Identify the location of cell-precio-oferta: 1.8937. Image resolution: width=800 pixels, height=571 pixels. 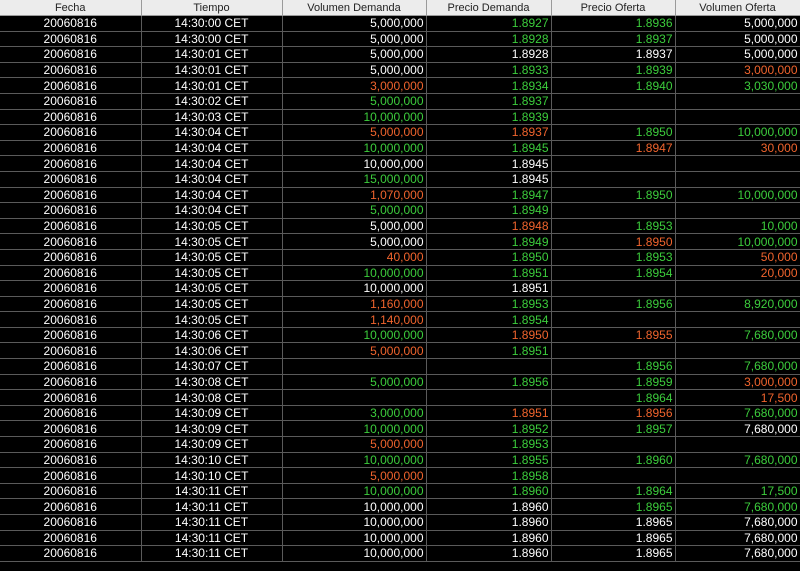
(613, 39).